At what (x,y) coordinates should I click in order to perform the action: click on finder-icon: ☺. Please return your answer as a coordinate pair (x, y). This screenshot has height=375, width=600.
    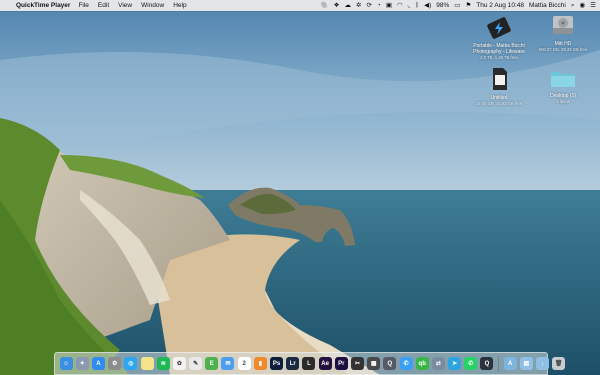
    Looking at the image, I should click on (66, 363).